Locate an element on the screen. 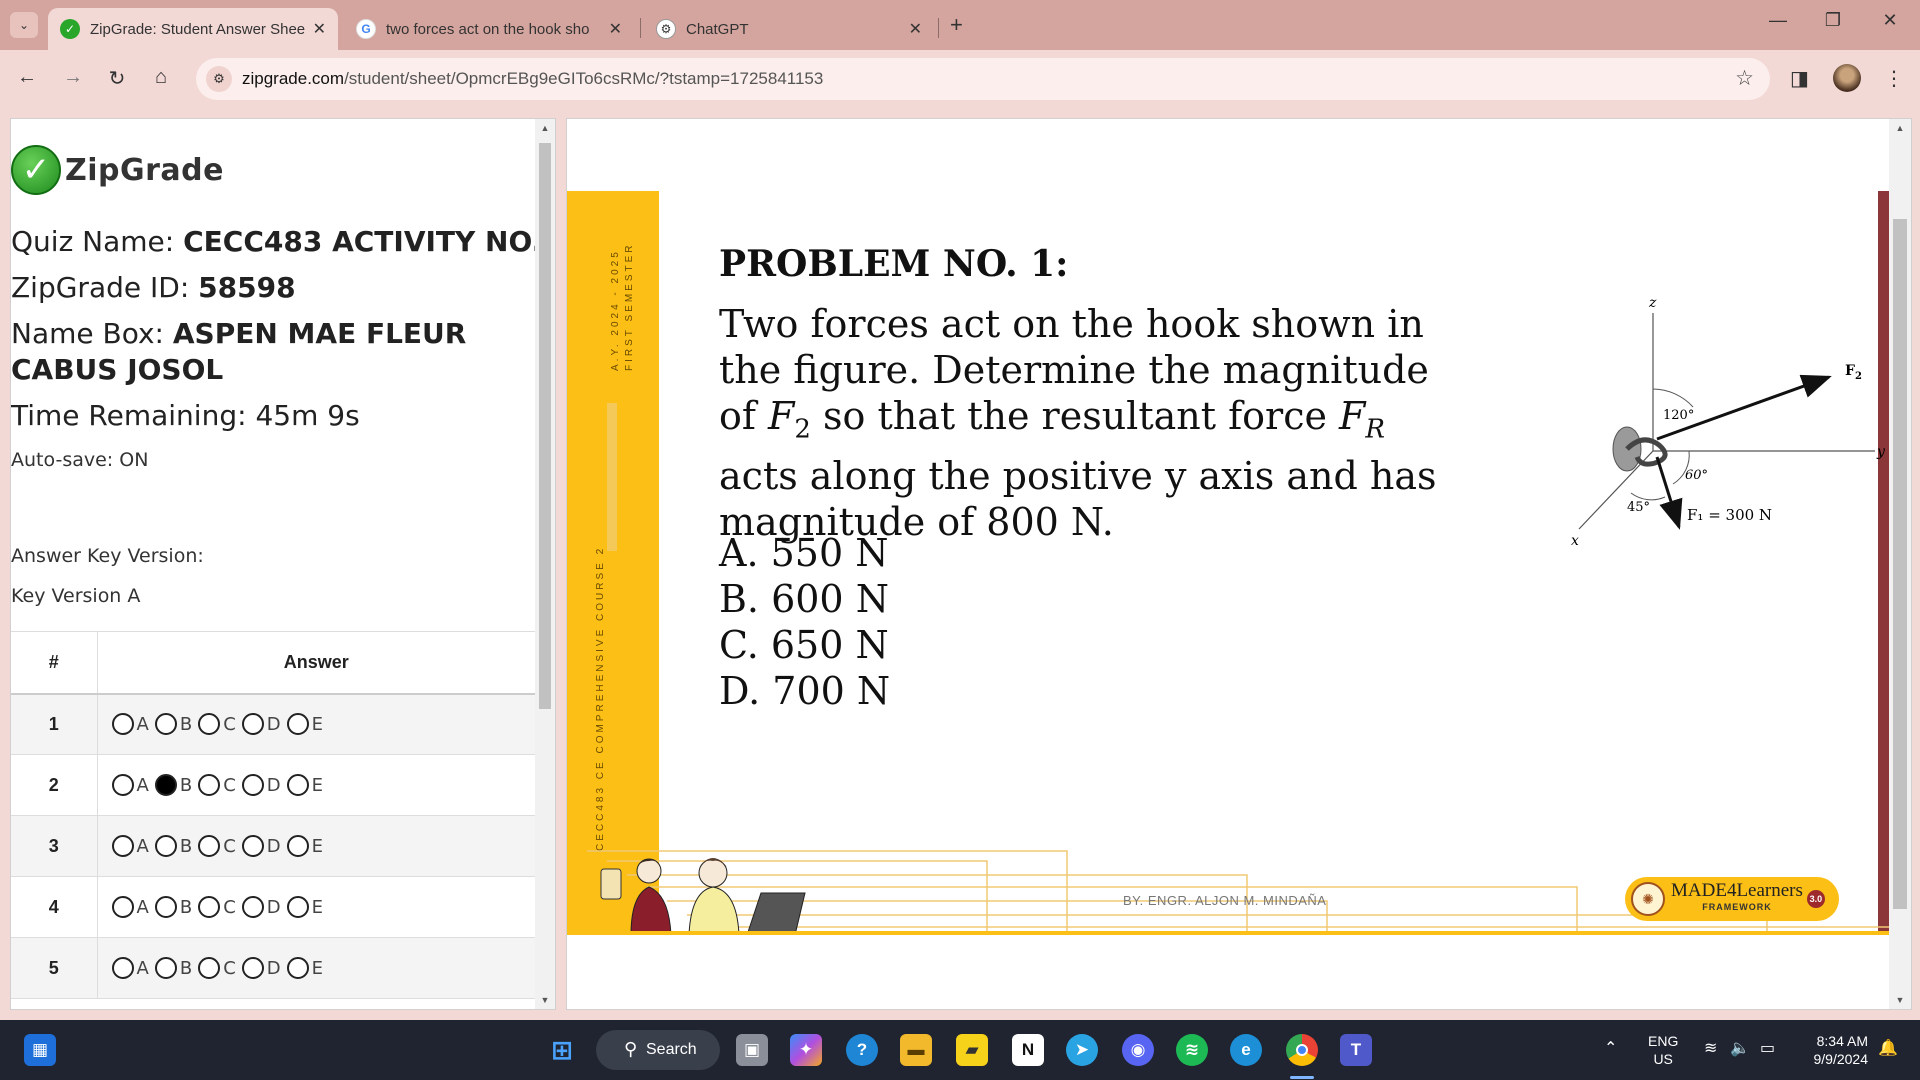 The image size is (1920, 1080). notifications-icon: 🔔 is located at coordinates (1888, 1048).